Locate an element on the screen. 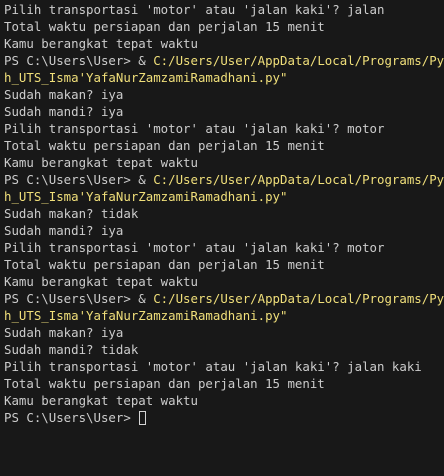 The height and width of the screenshot is (476, 444). output-line: Sudah mandi? tidak is located at coordinates (71, 349).